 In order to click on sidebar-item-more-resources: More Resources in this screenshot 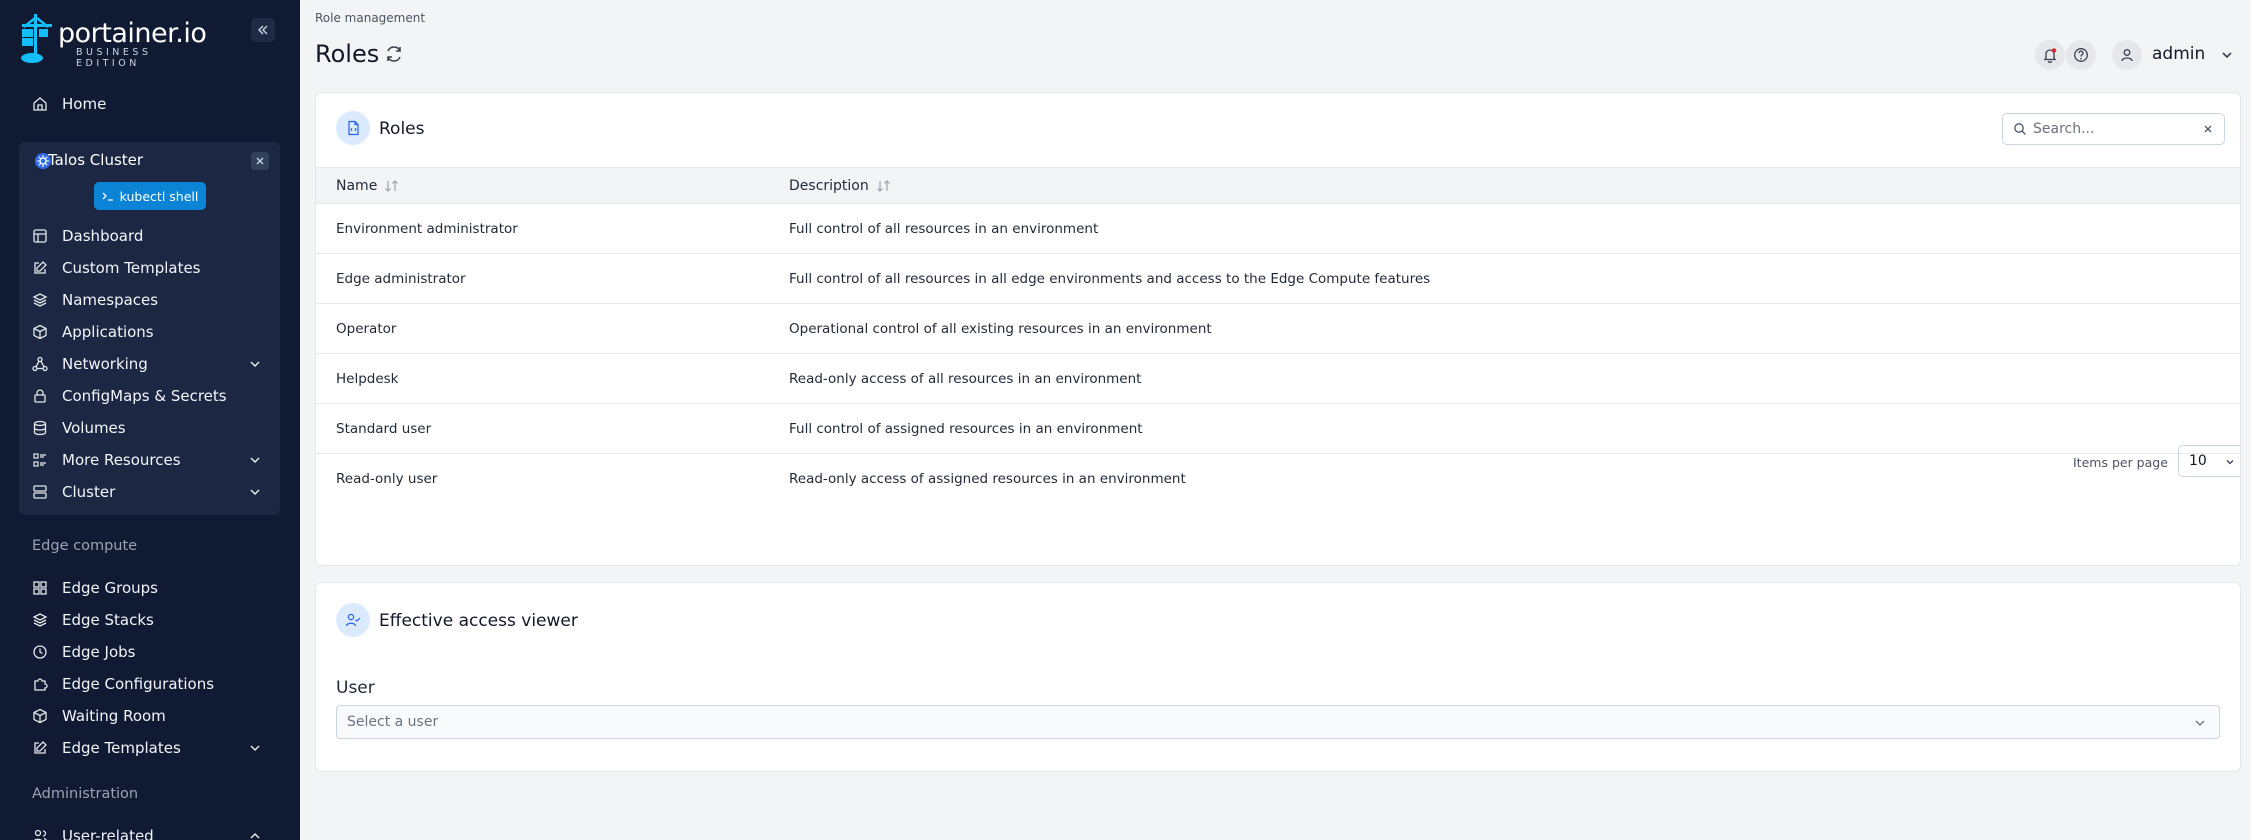, I will do `click(106, 460)`.